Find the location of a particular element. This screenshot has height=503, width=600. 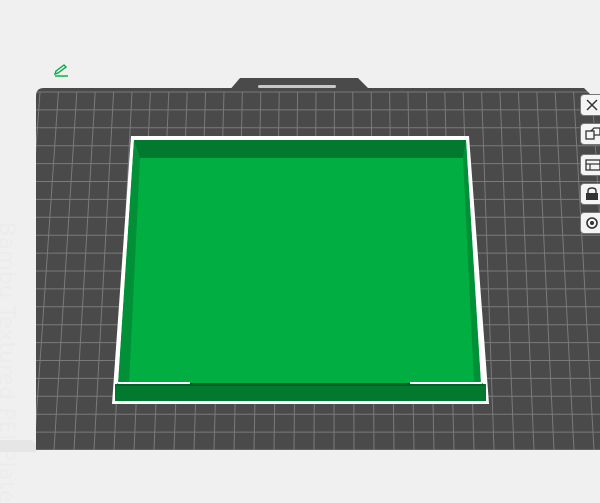

orient-button is located at coordinates (590, 165).